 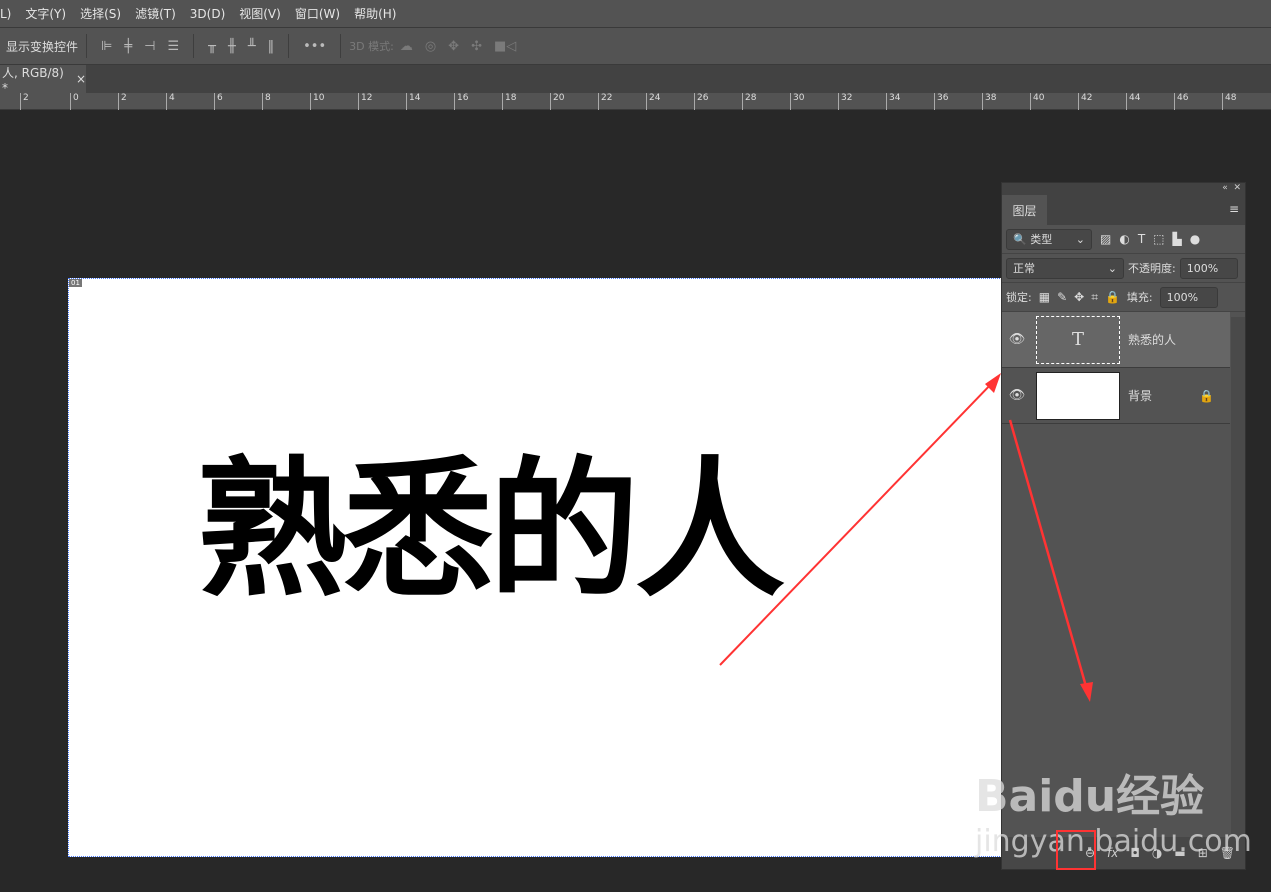 I want to click on highlight-box, so click(x=1076, y=850).